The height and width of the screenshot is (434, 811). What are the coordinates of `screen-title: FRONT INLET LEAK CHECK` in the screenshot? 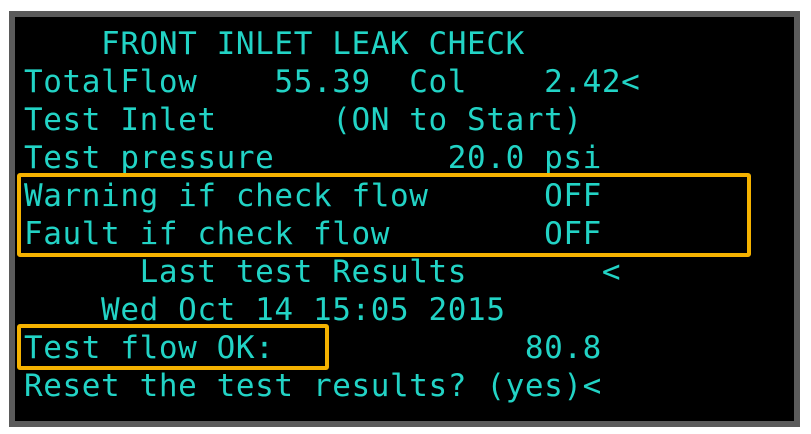 It's located at (274, 44).